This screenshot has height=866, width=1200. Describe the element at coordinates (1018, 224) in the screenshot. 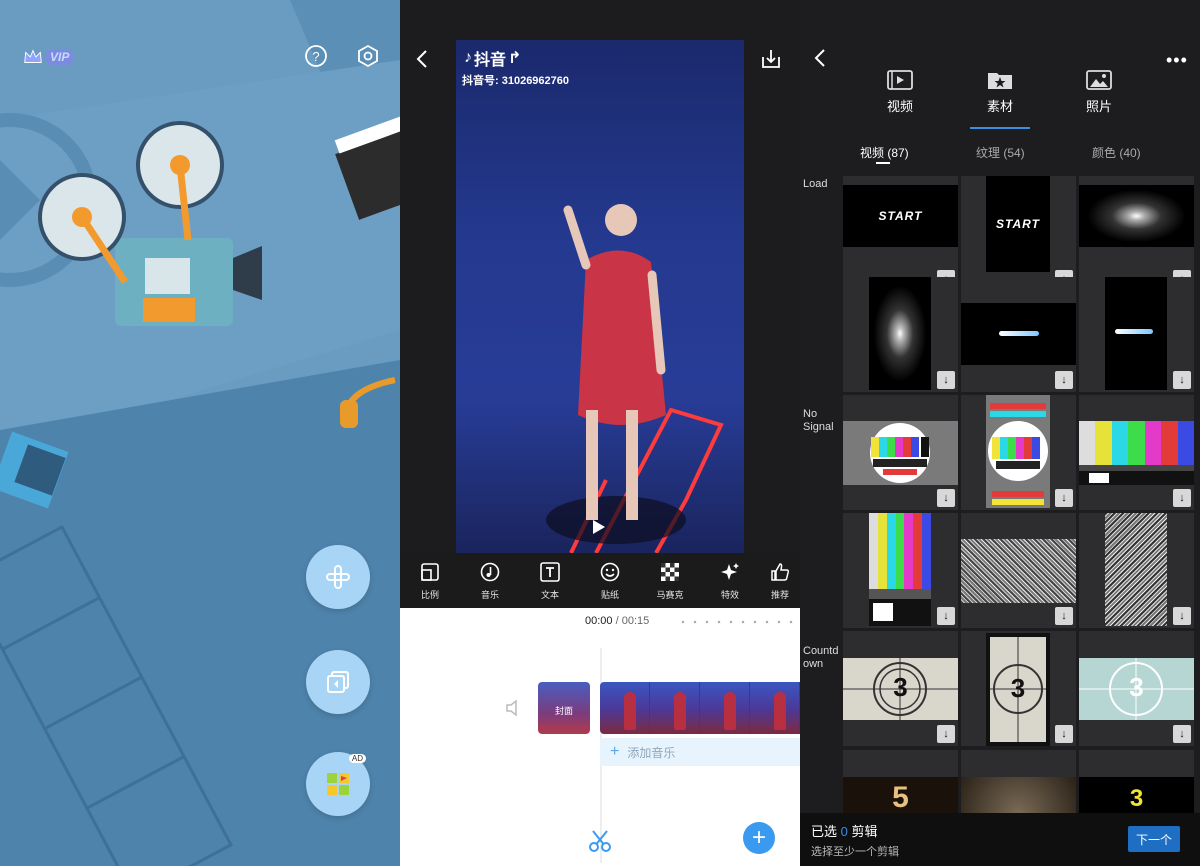

I see `start-thumb: START` at that location.